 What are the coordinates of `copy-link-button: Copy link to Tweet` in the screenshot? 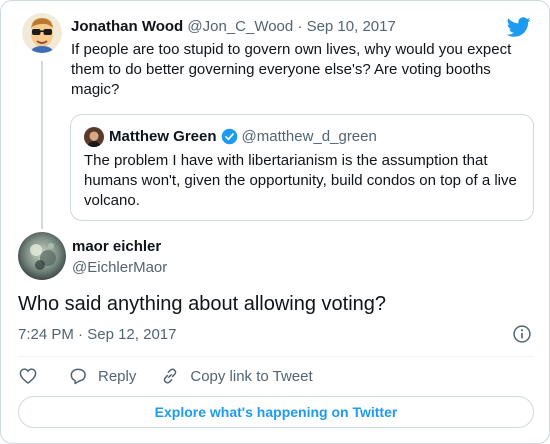 It's located at (236, 376).